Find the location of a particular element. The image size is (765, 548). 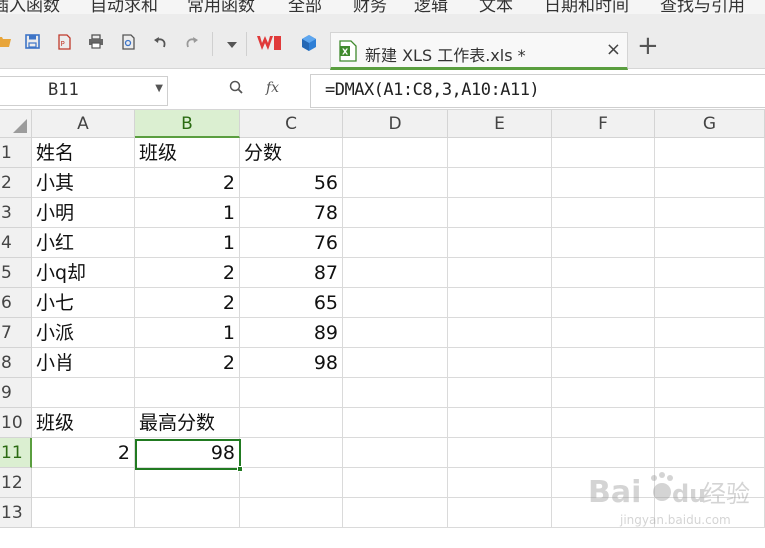

cell-d3 is located at coordinates (395, 213).